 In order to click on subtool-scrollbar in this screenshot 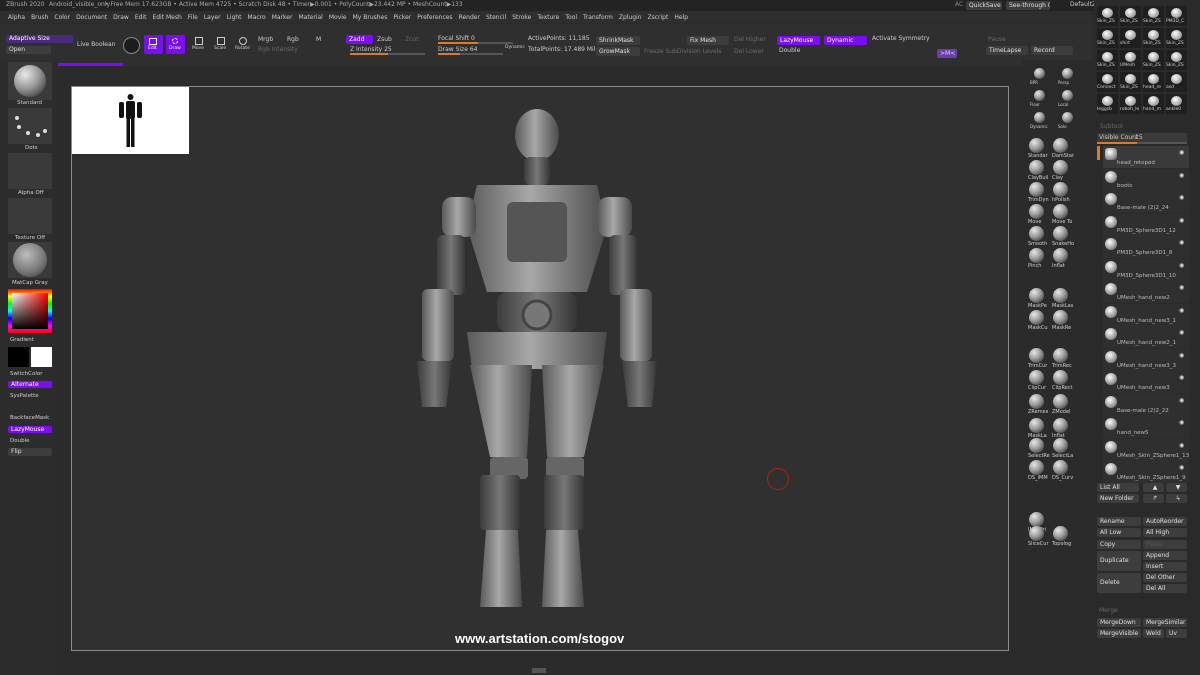, I will do `click(1098, 153)`.